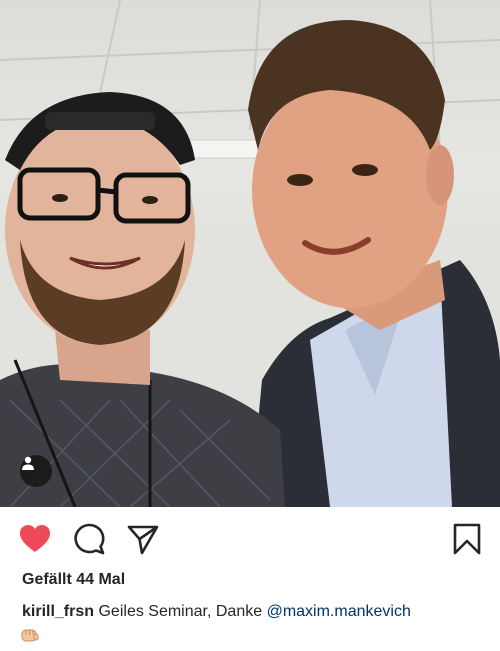 This screenshot has width=500, height=651. I want to click on bookmark-icon, so click(467, 539).